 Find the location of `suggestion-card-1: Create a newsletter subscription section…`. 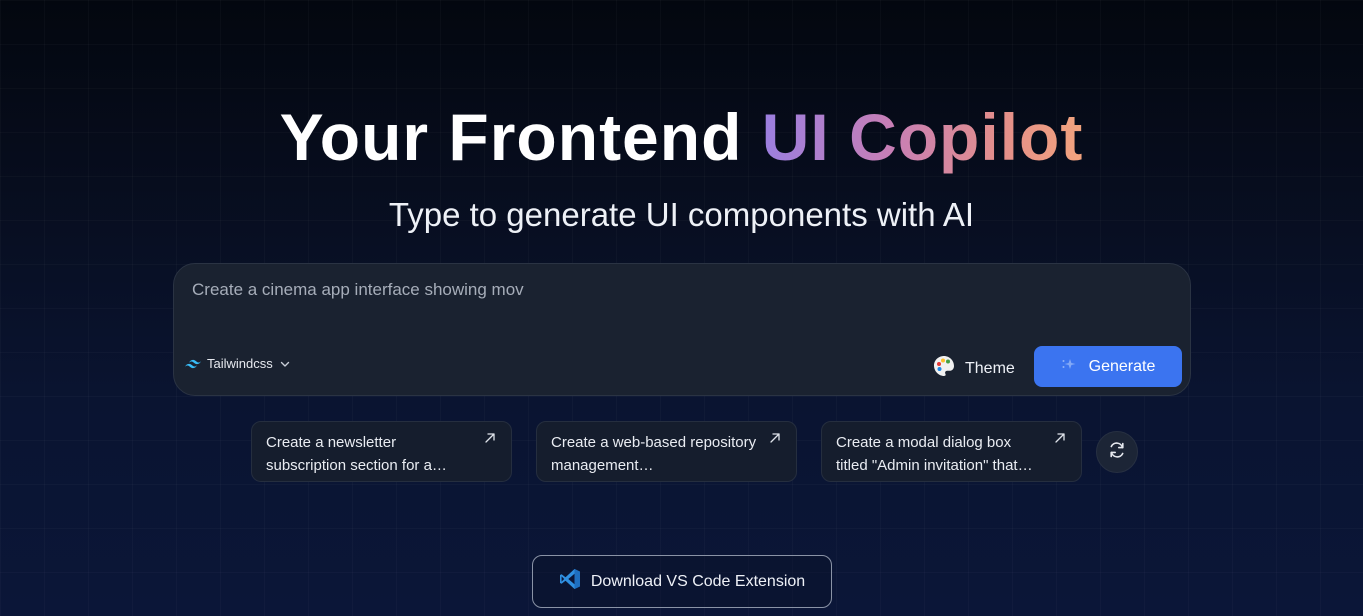

suggestion-card-1: Create a newsletter subscription section… is located at coordinates (381, 451).